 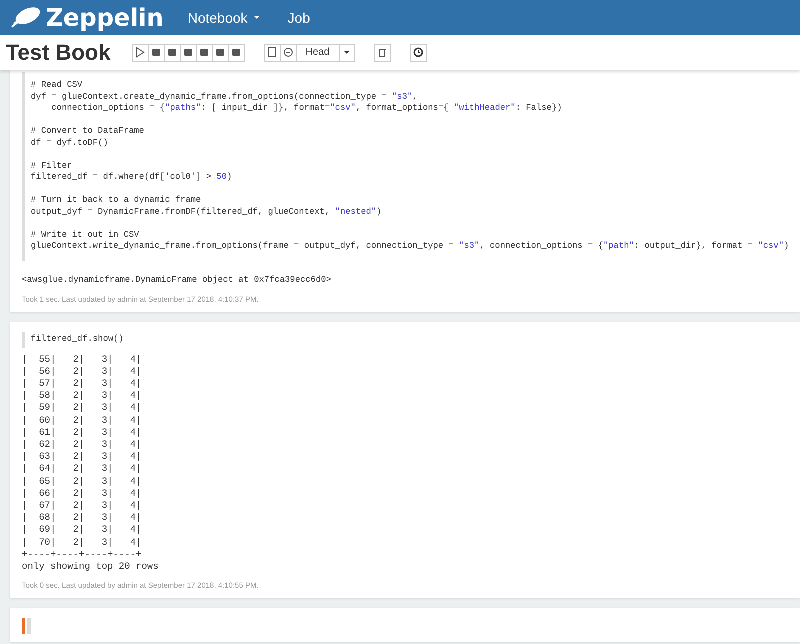 I want to click on code-line: # Read CSV, so click(x=57, y=86).